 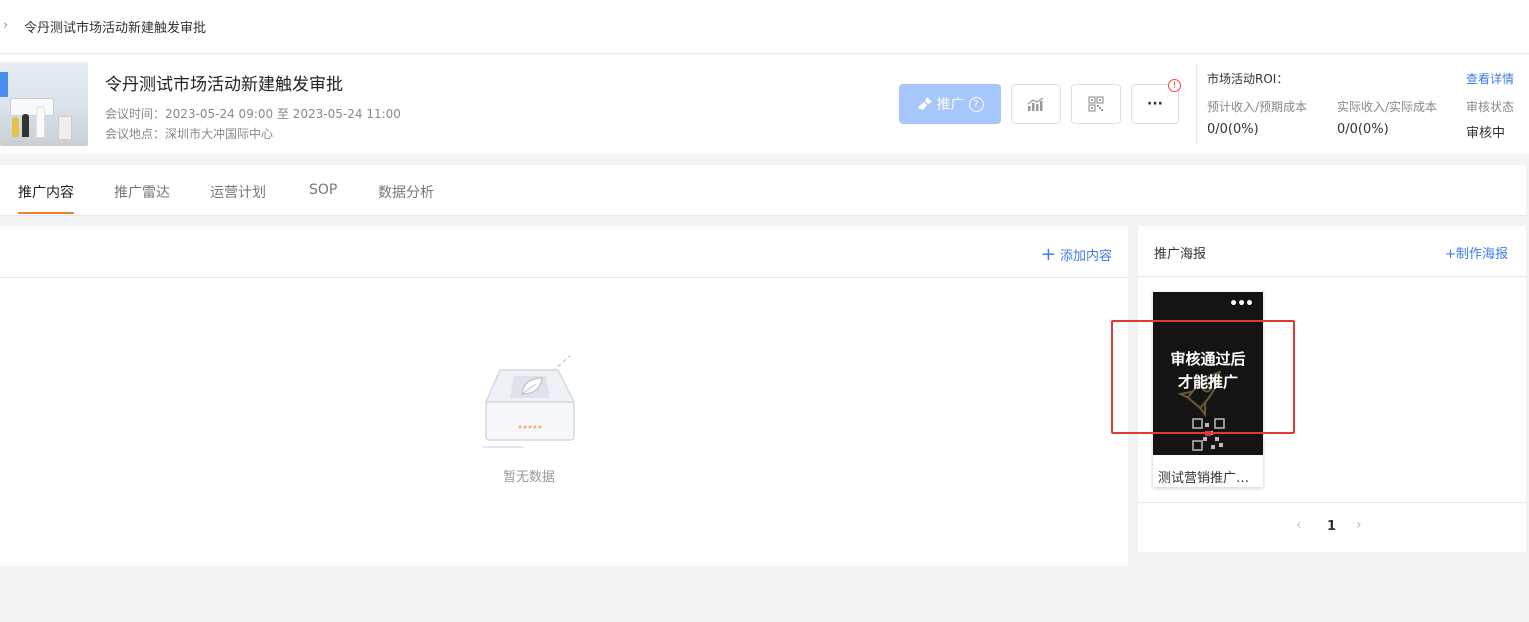 I want to click on highlight-annotation, so click(x=1203, y=377).